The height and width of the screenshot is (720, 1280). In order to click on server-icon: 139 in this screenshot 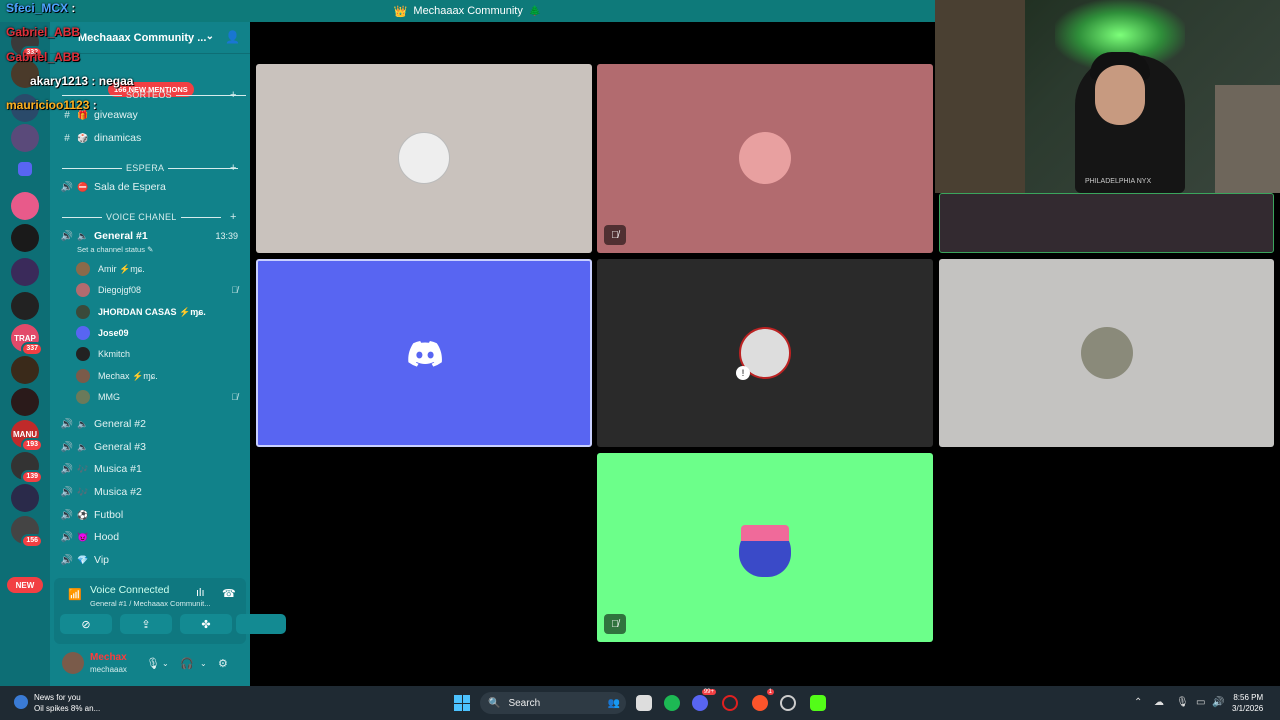, I will do `click(27, 468)`.